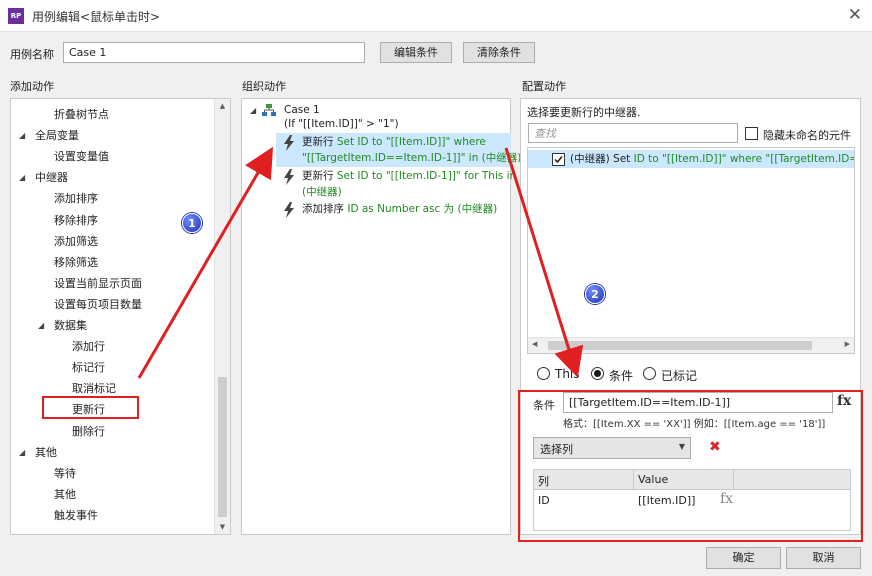  Describe the element at coordinates (341, 124) in the screenshot. I see `case-condition: (If "[[Item.ID]]" > "1")` at that location.